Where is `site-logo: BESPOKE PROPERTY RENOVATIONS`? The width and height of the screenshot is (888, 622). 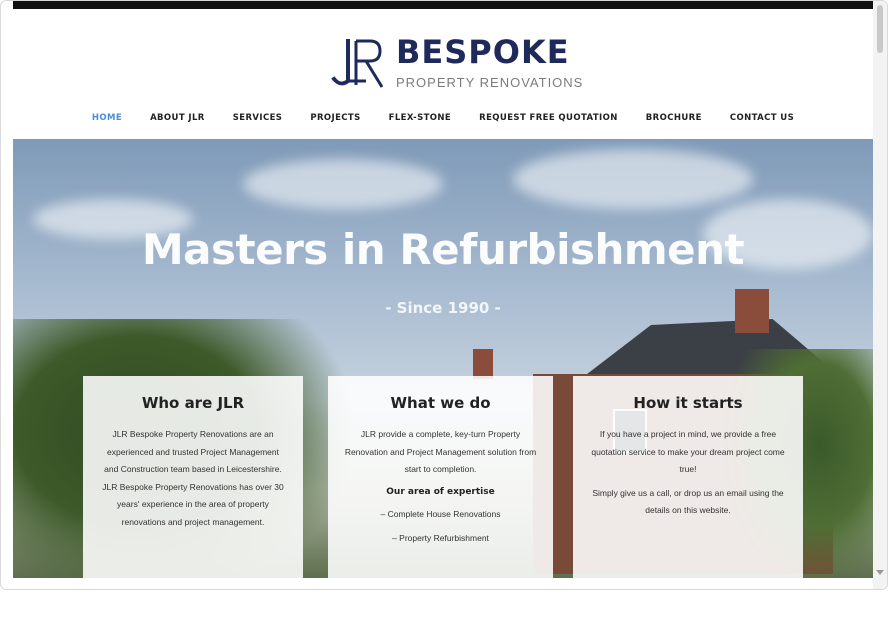
site-logo: BESPOKE PROPERTY RENOVATIONS is located at coordinates (456, 65).